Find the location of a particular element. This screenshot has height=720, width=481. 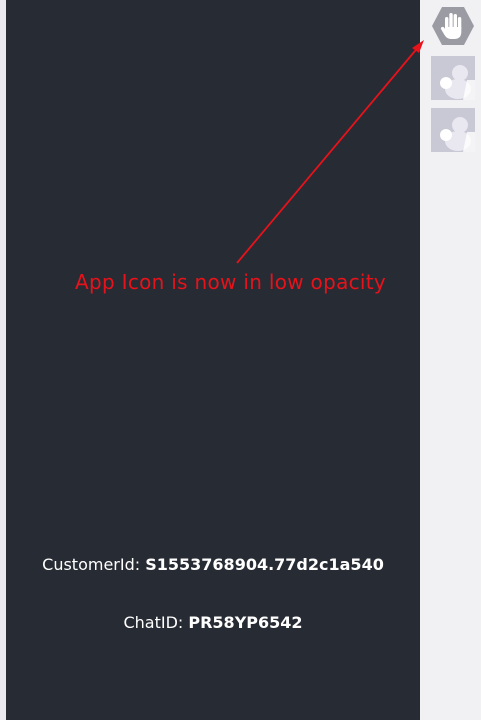

customer-id-label: CustomerId: is located at coordinates (91, 564).